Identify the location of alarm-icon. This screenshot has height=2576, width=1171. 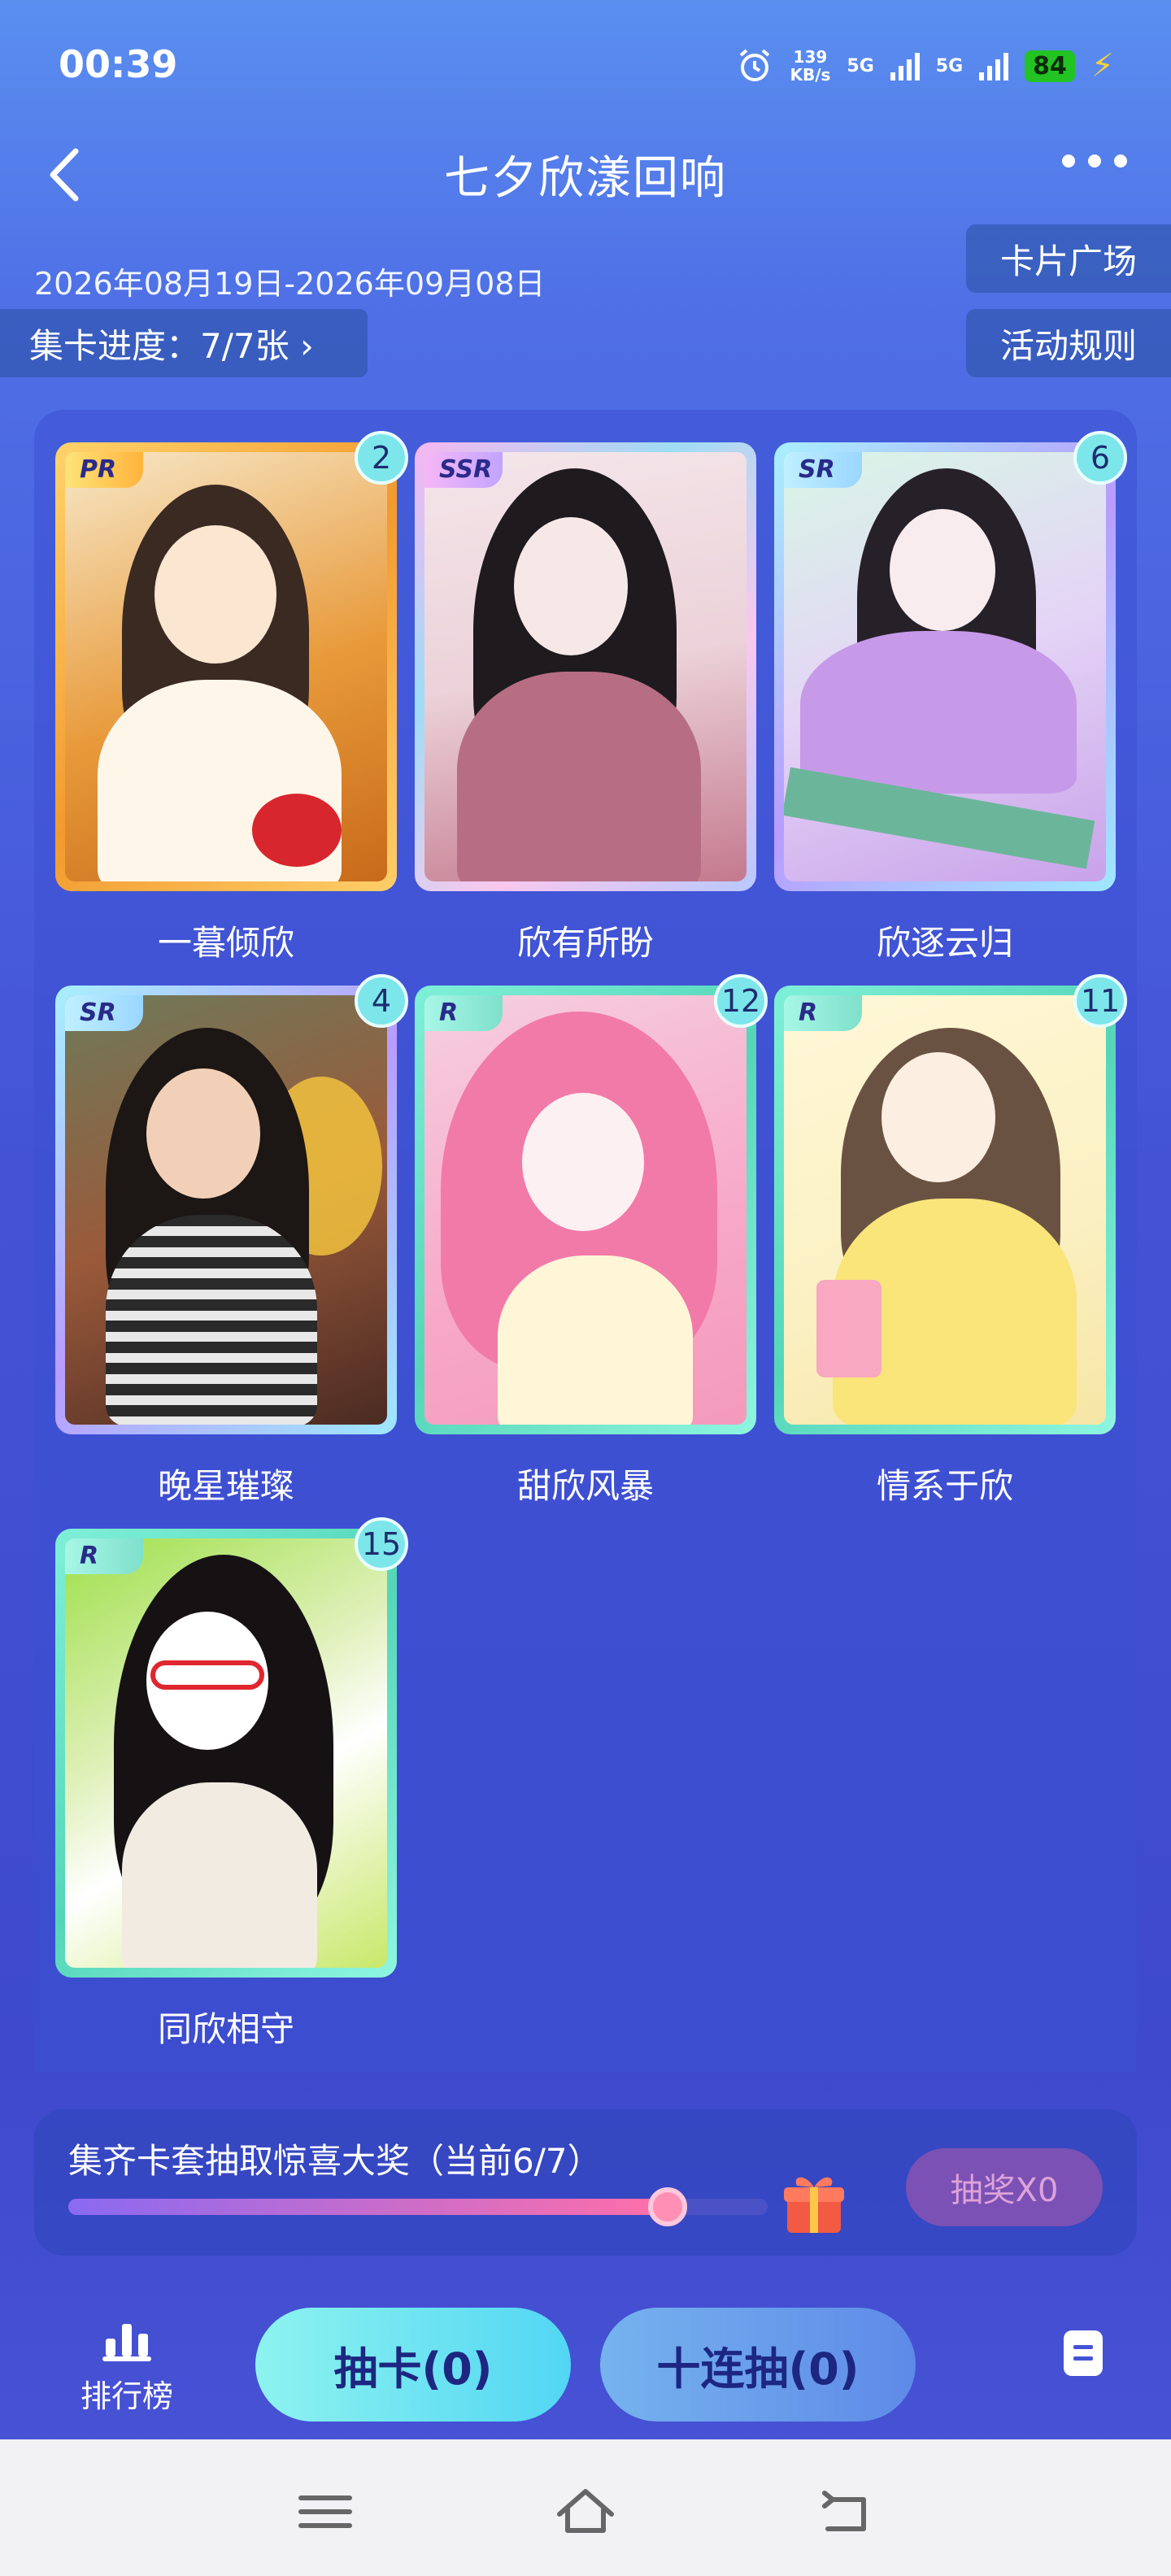
(755, 65).